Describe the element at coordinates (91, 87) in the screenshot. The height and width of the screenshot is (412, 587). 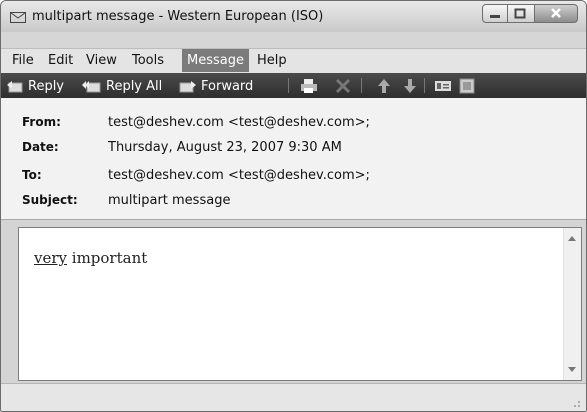
I see `reply-all-icon` at that location.